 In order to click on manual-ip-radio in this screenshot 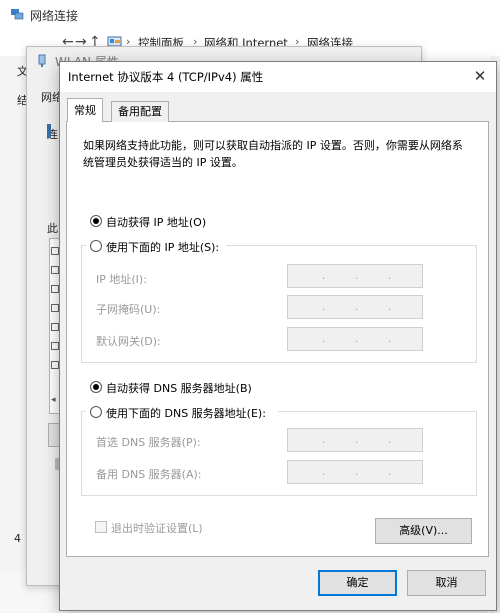, I will do `click(96, 246)`.